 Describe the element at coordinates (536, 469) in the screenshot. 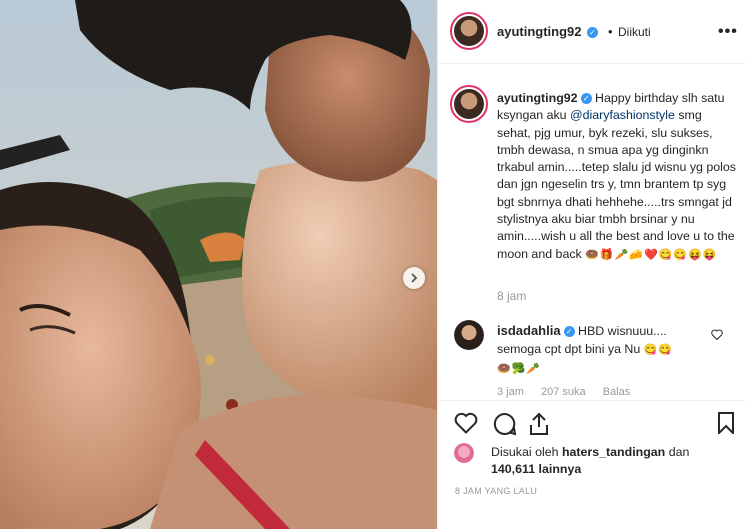

I see `likes-count: 140,611 lainnya` at that location.